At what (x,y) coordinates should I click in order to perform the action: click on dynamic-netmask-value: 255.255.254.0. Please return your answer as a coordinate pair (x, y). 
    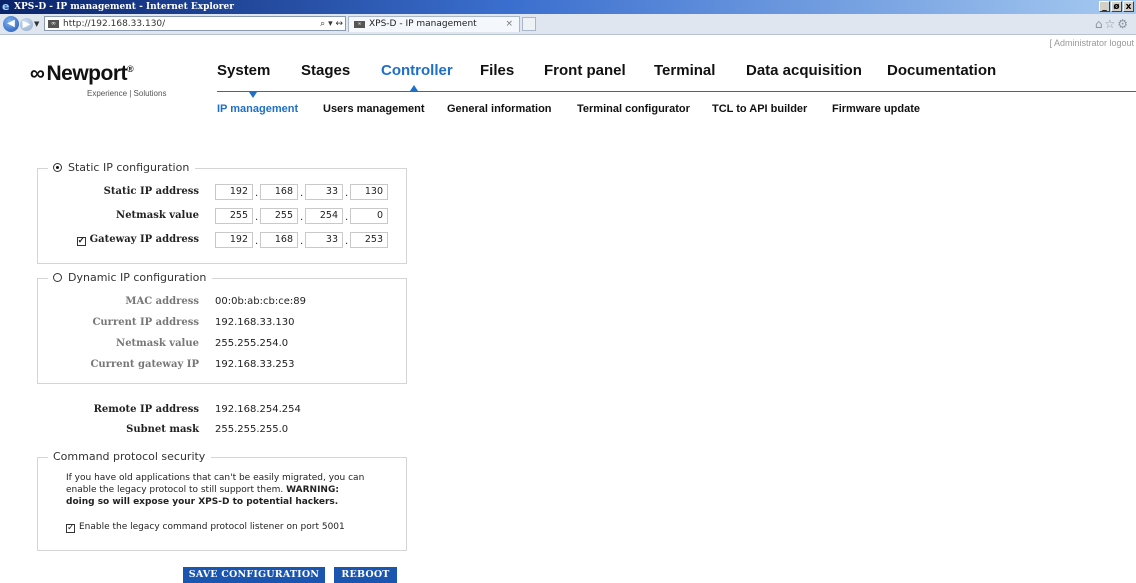
    Looking at the image, I should click on (252, 343).